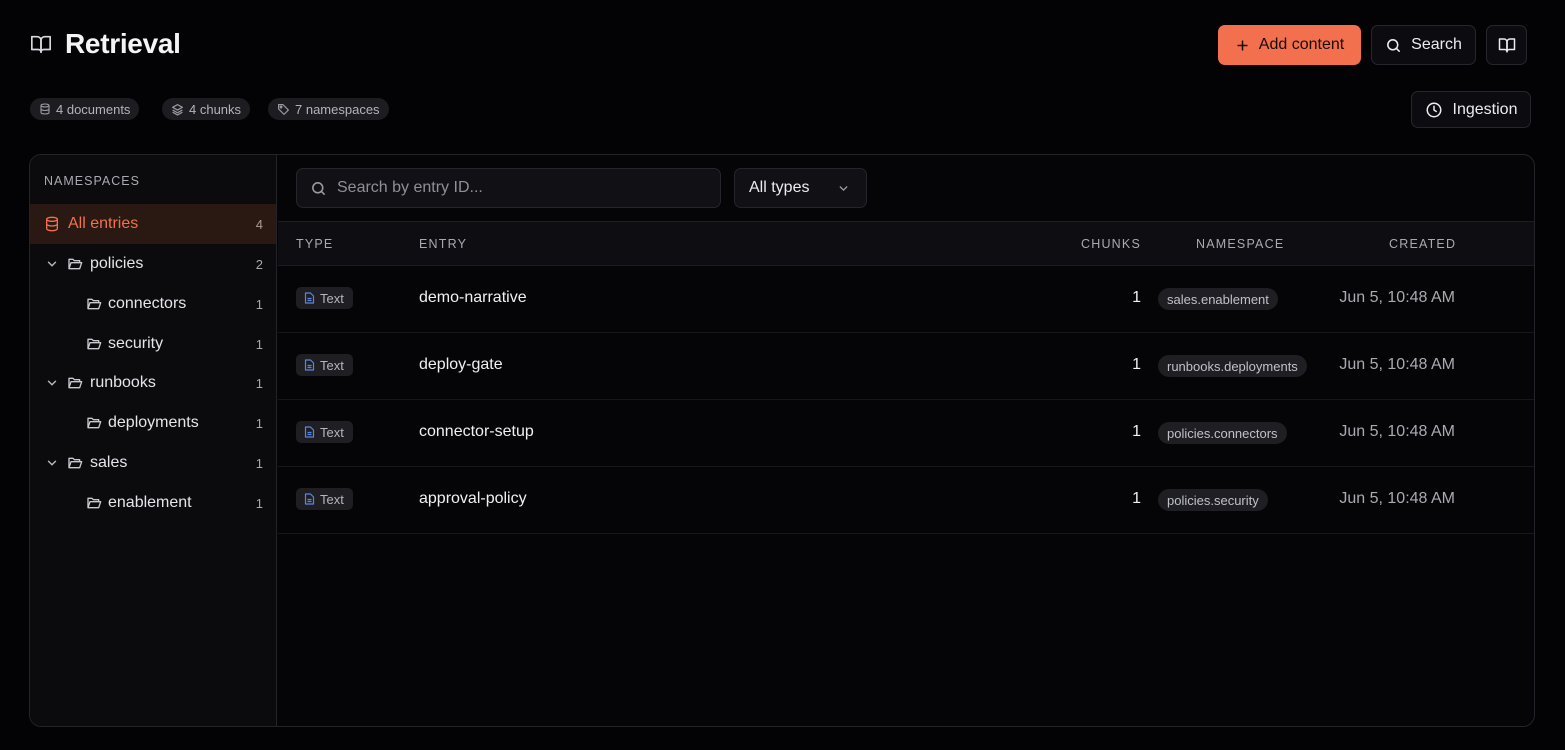 This screenshot has height=750, width=1565. What do you see at coordinates (476, 431) in the screenshot?
I see `entry-name: connector-setup` at bounding box center [476, 431].